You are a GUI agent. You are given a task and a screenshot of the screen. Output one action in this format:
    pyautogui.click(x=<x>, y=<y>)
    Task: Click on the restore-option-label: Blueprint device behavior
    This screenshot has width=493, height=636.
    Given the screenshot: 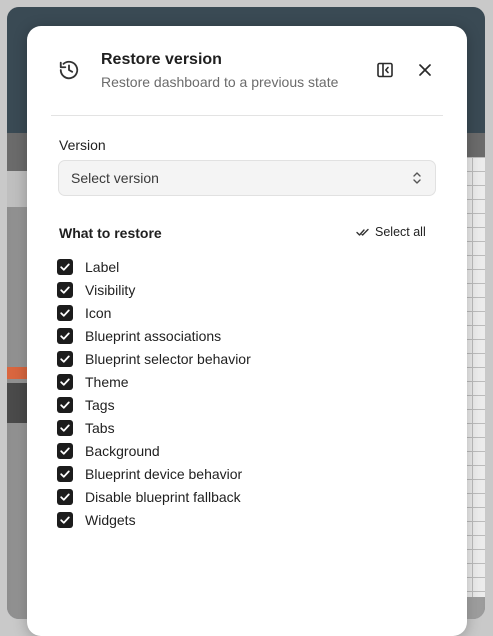 What is the action you would take?
    pyautogui.click(x=164, y=474)
    